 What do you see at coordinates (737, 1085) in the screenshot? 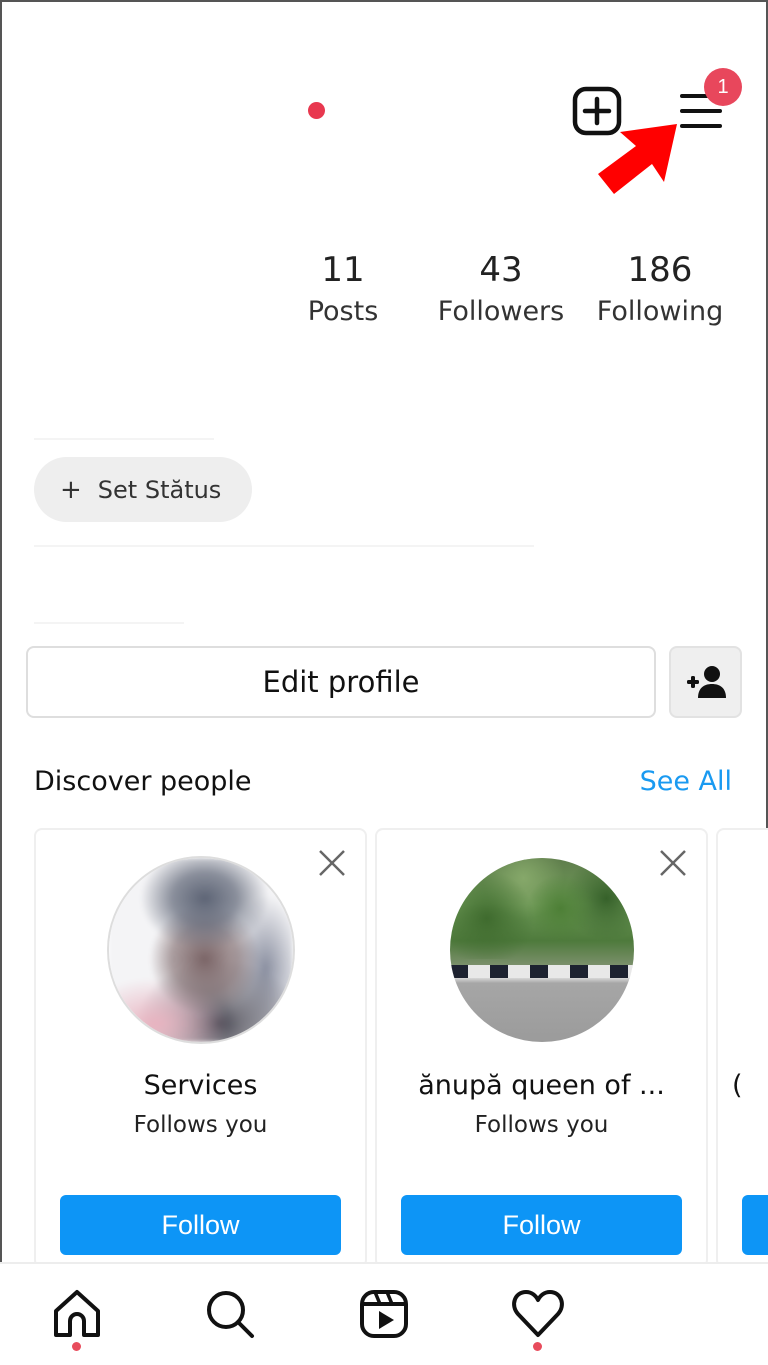
I see `suggestion-name-partial: (` at bounding box center [737, 1085].